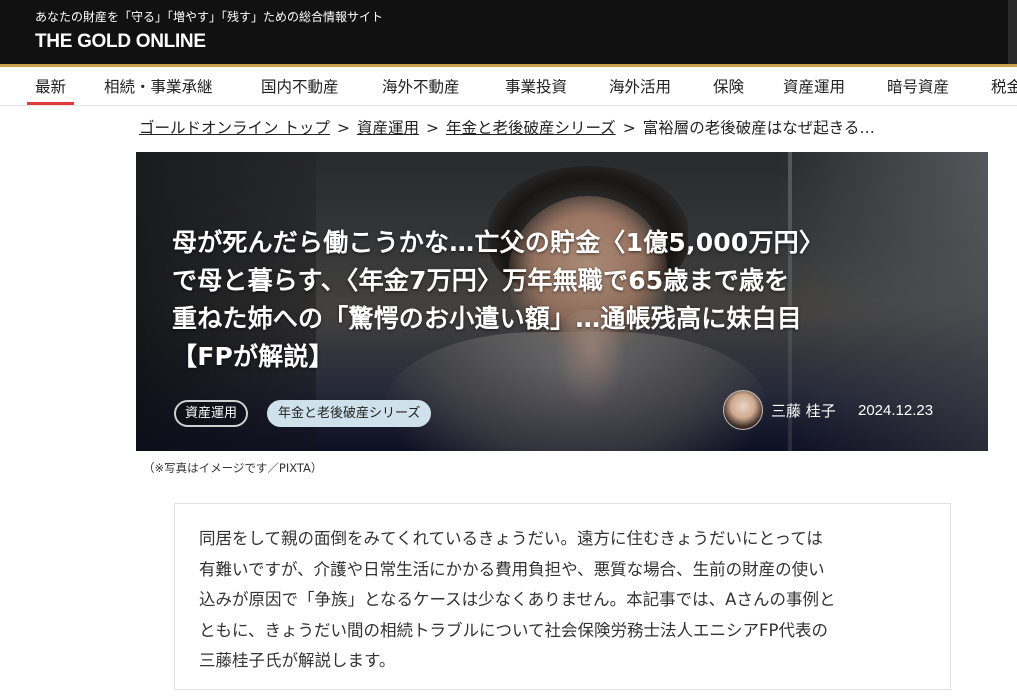 The image size is (1017, 698). Describe the element at coordinates (209, 17) in the screenshot. I see `site-tagline: あなたの財産を「守る」「増やす」「残す」ための総合情報サイト` at that location.